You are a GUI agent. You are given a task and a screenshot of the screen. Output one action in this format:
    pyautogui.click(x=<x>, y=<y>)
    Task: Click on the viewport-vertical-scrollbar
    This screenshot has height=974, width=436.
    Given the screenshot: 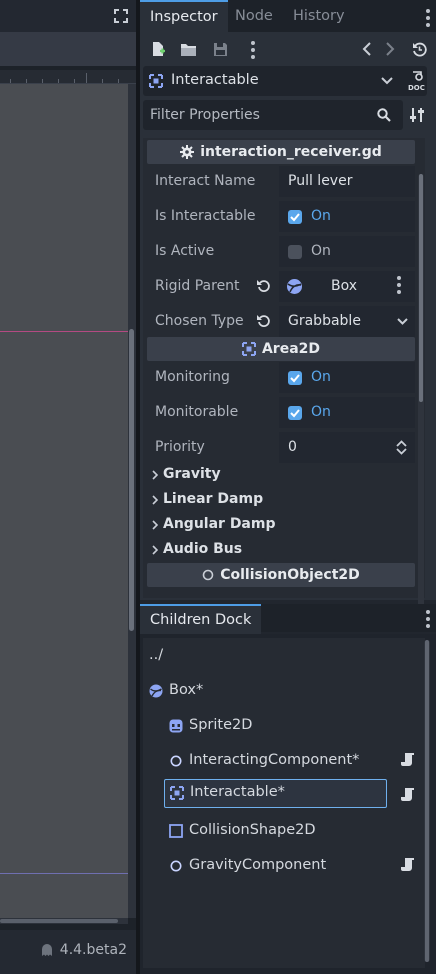 What is the action you would take?
    pyautogui.click(x=132, y=501)
    